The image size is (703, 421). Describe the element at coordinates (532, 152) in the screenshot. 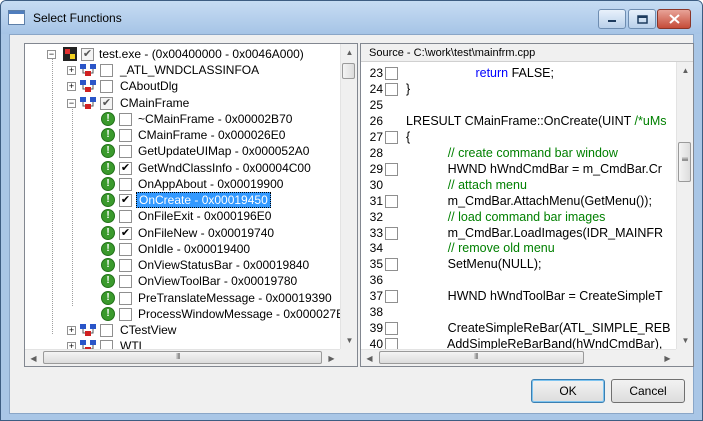

I see `code-comment: // create command bar window` at that location.